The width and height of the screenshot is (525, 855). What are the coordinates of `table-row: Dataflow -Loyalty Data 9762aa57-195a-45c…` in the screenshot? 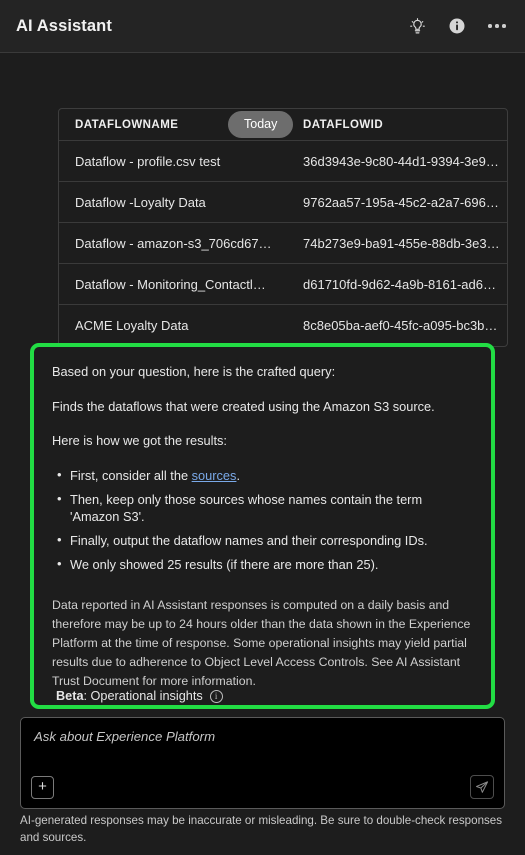 It's located at (283, 202).